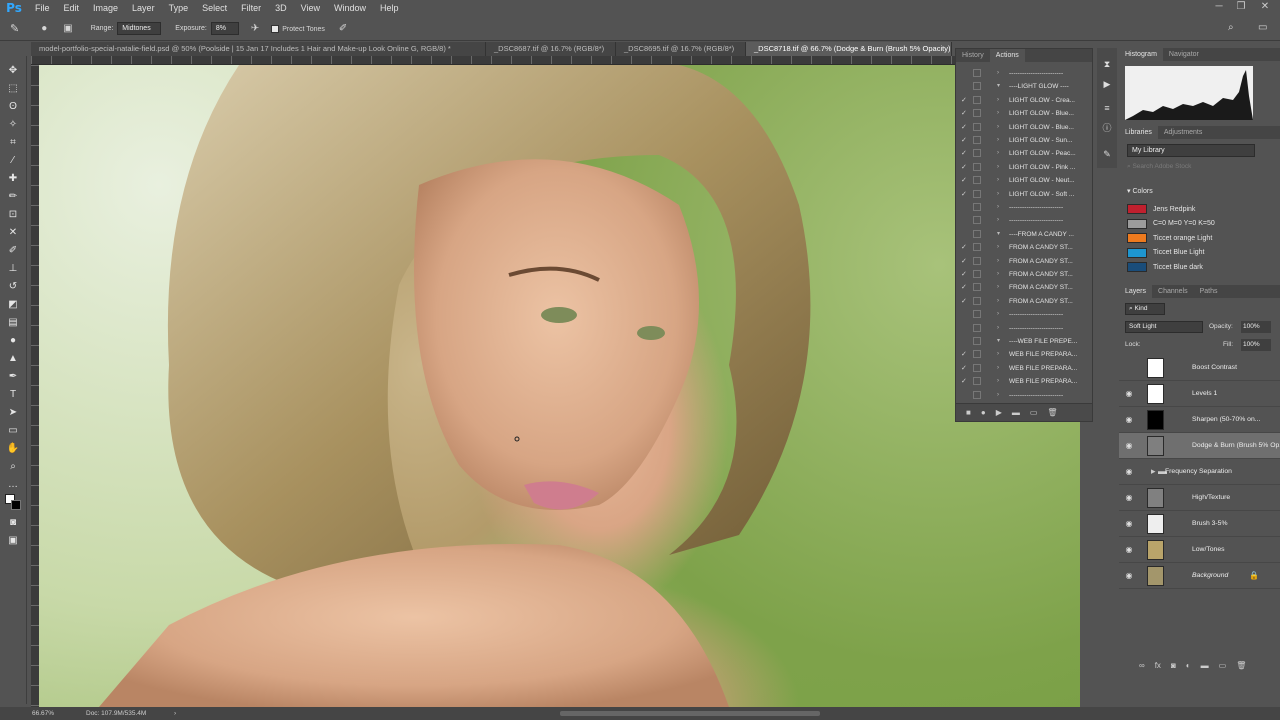  I want to click on lasso-tool-icon: ʘ, so click(13, 107).